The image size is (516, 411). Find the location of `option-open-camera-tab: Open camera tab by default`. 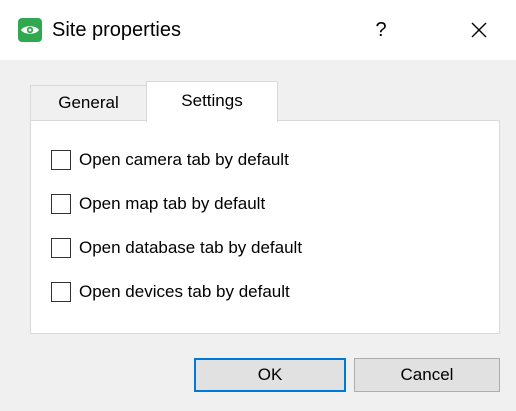

option-open-camera-tab: Open camera tab by default is located at coordinates (170, 160).